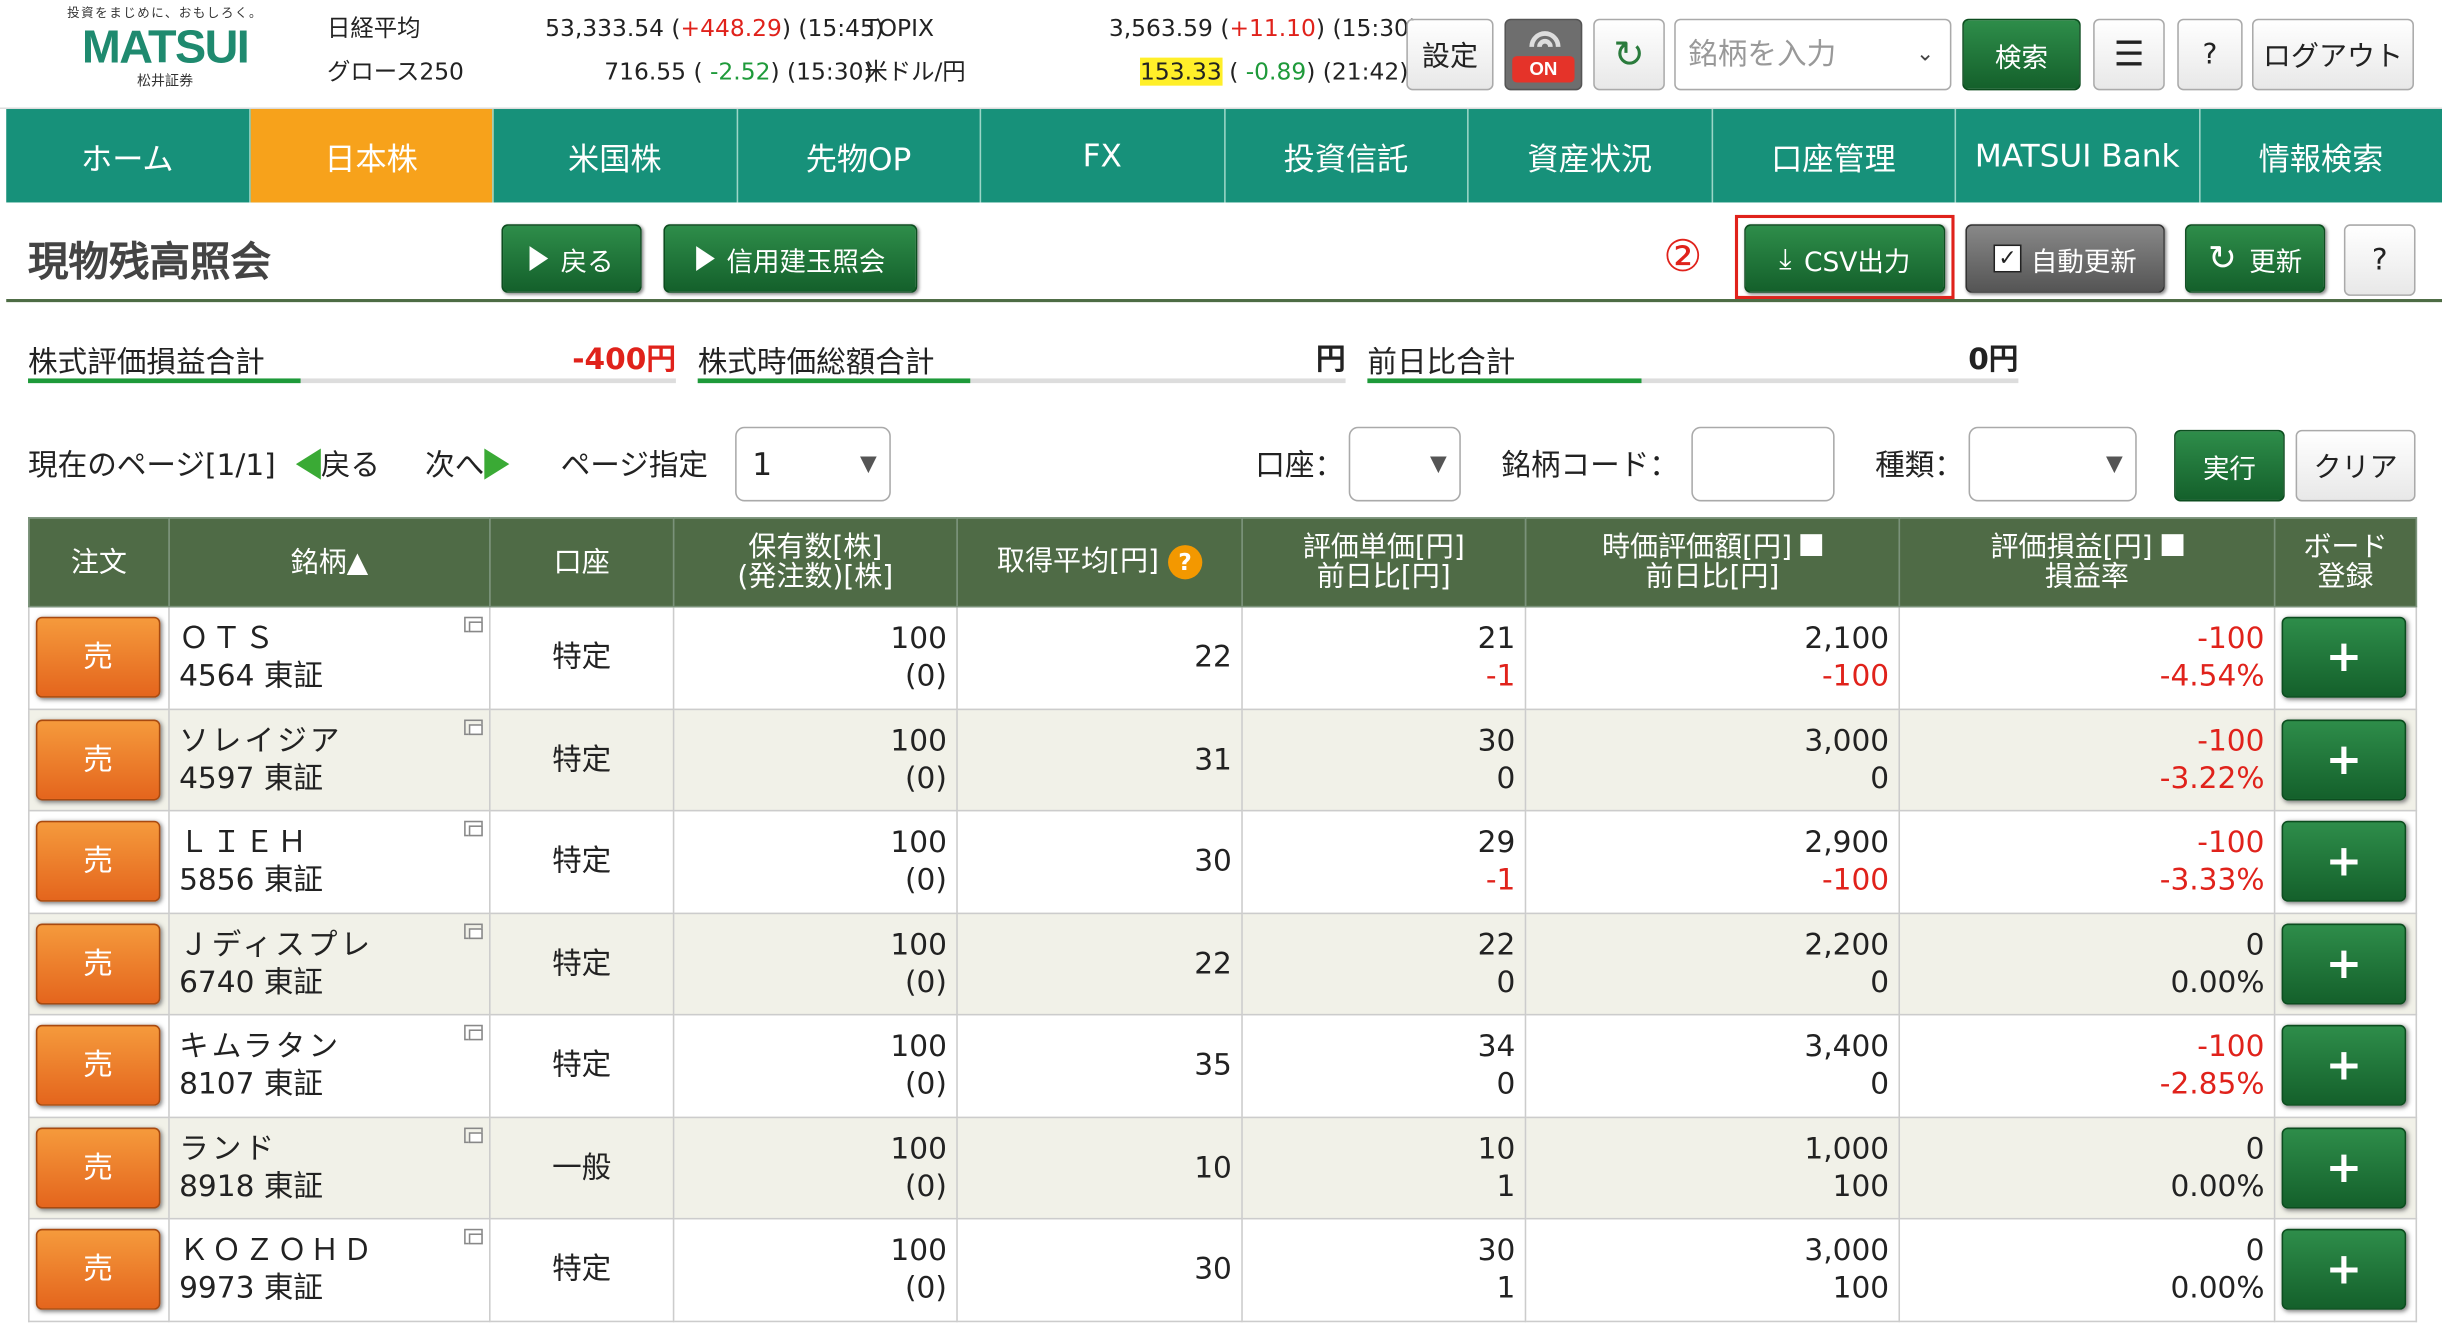 The height and width of the screenshot is (1338, 2442). I want to click on menu-button: ☰, so click(2129, 54).